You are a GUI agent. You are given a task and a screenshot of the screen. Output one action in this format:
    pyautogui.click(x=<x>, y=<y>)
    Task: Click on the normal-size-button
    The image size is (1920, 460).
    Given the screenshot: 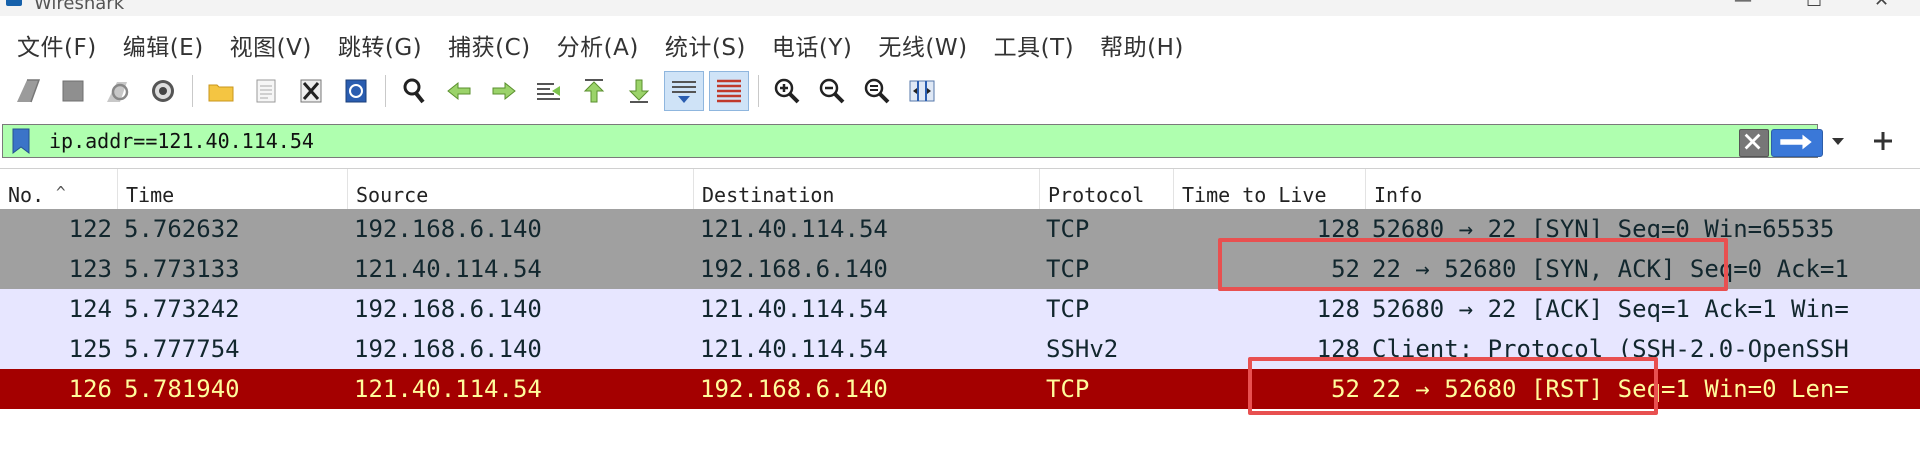 What is the action you would take?
    pyautogui.click(x=877, y=91)
    